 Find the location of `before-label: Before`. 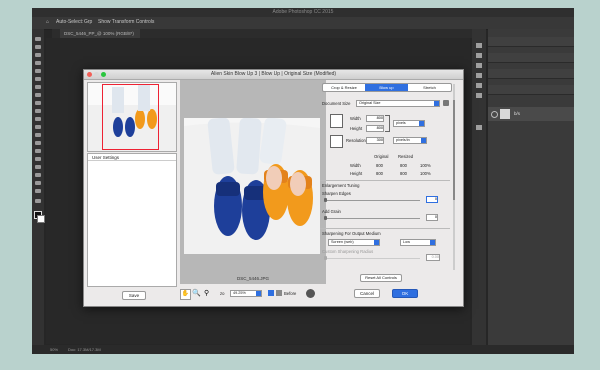

before-label: Before is located at coordinates (290, 293).